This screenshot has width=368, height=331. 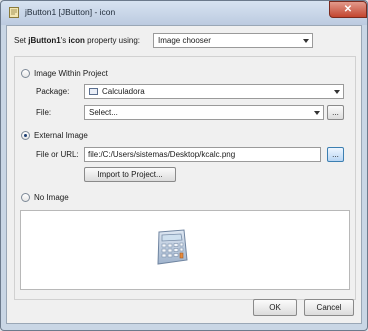 I want to click on mode-label: Set jButton1's icon property using:, so click(x=77, y=40).